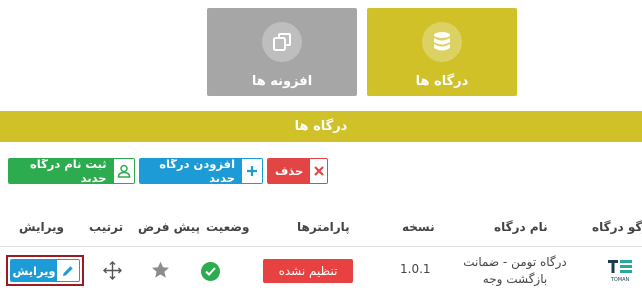  I want to click on copy-icon, so click(282, 42).